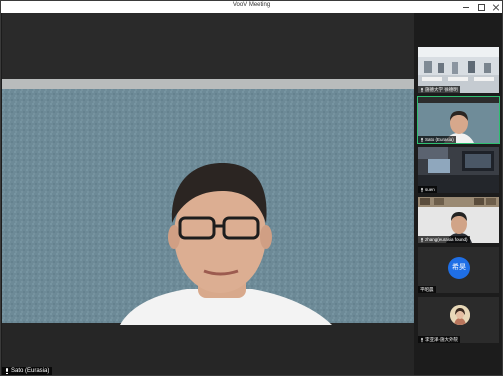 The height and width of the screenshot is (376, 503). Describe the element at coordinates (458, 220) in the screenshot. I see `participant-tile: zhang(eurasia found)` at that location.